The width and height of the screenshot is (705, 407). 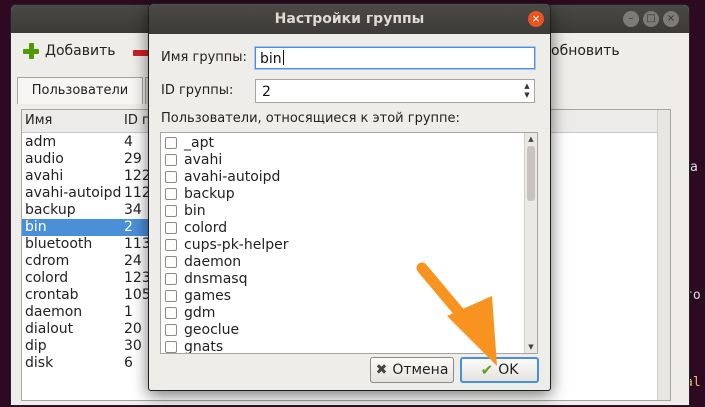 What do you see at coordinates (499, 370) in the screenshot?
I see `ok-button: ✔ OK` at bounding box center [499, 370].